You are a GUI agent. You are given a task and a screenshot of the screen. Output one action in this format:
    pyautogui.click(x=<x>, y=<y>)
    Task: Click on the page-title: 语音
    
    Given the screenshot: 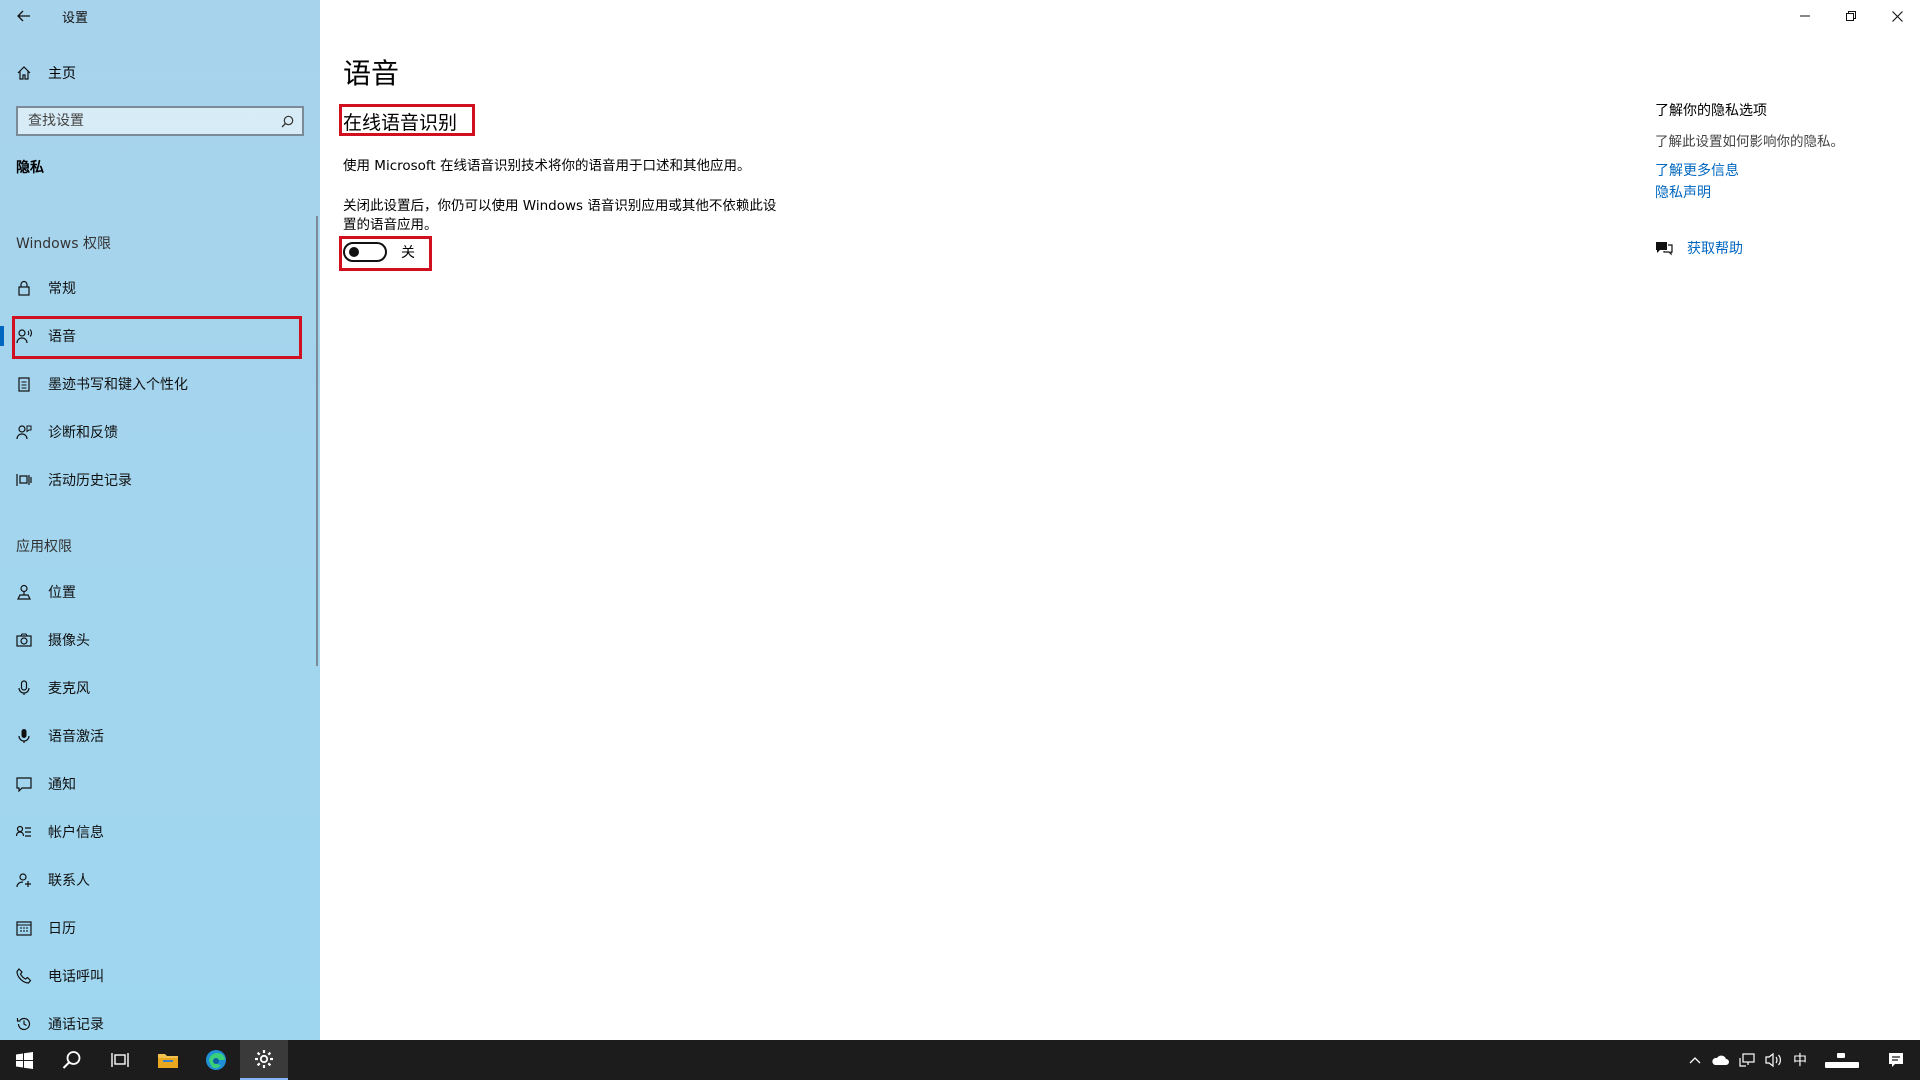 What is the action you would take?
    pyautogui.click(x=371, y=73)
    